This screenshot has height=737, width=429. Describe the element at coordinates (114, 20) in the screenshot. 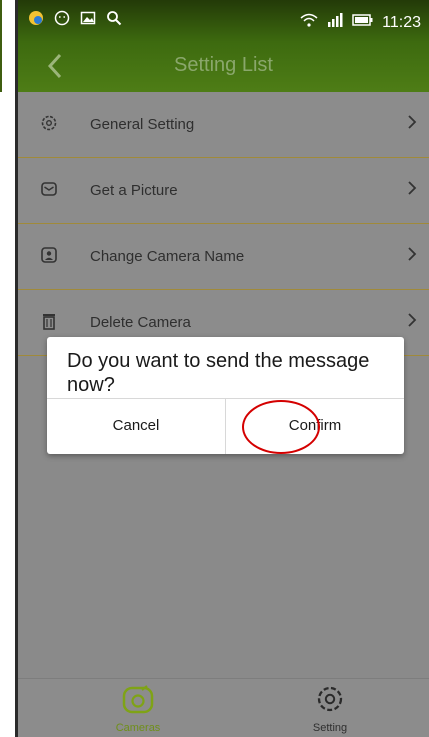

I see `search-icon` at that location.